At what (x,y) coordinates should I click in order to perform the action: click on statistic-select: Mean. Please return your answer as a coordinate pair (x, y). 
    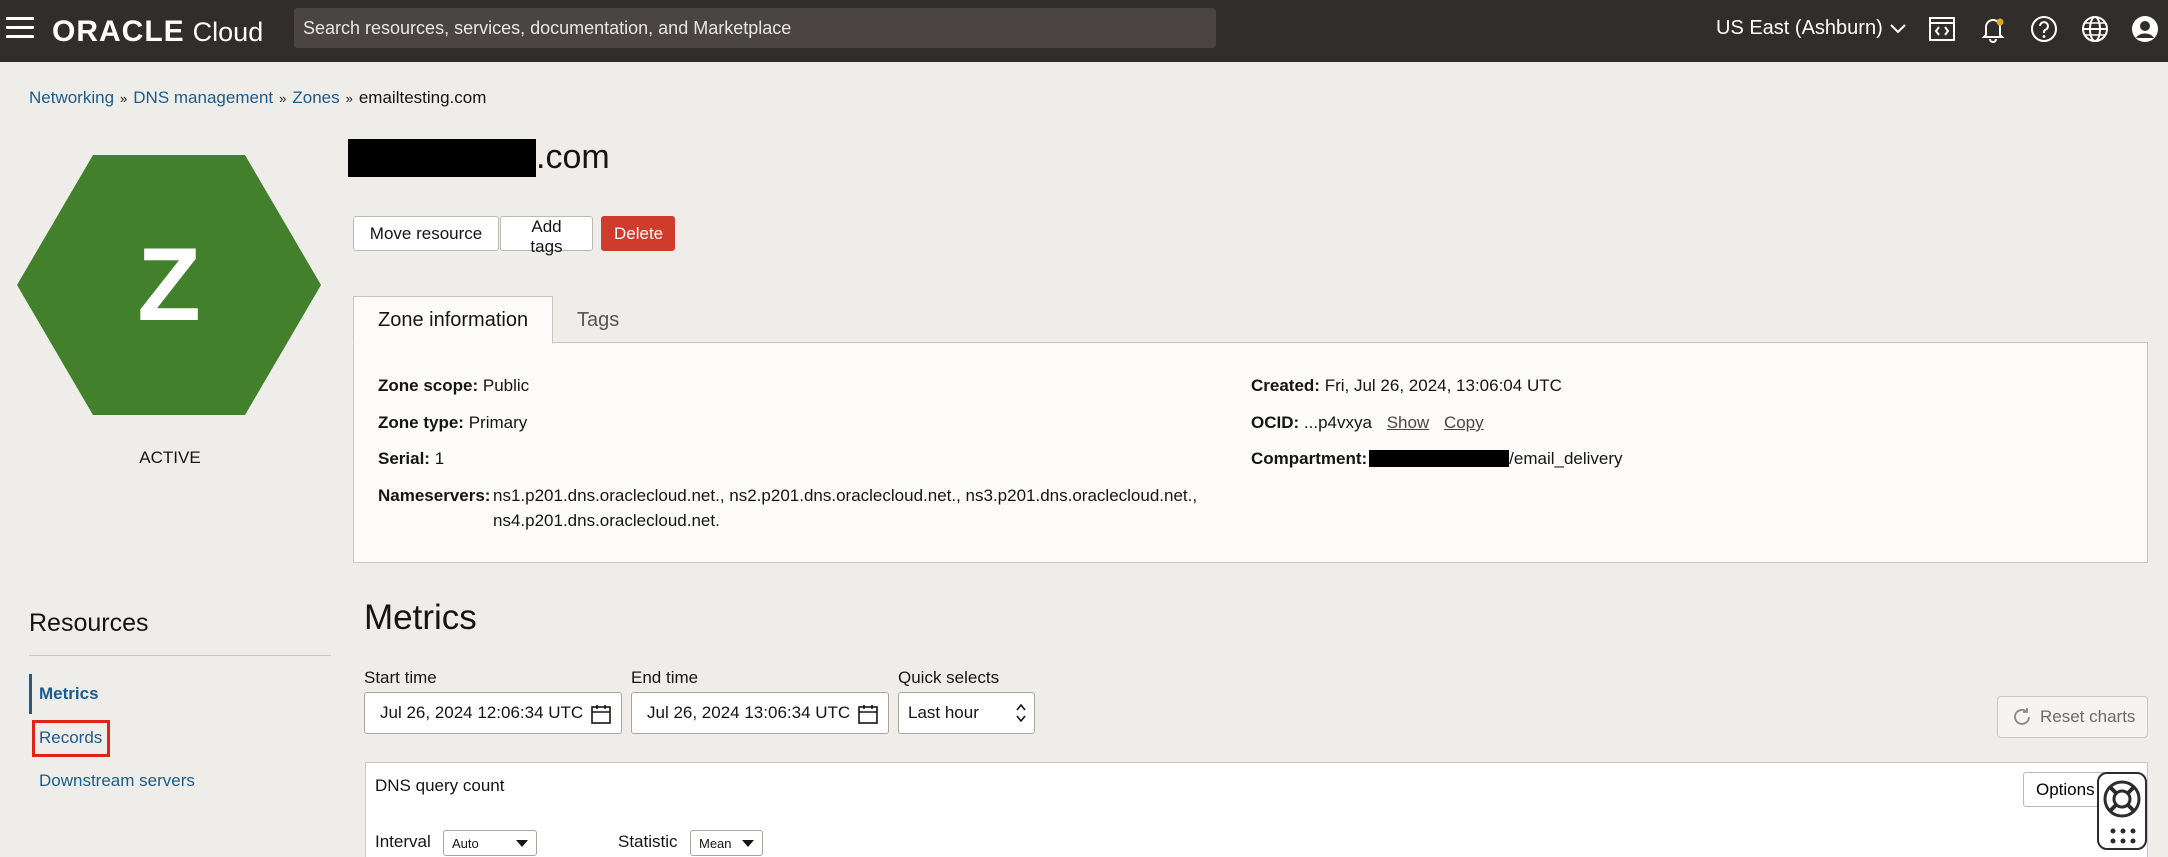
    Looking at the image, I should click on (726, 843).